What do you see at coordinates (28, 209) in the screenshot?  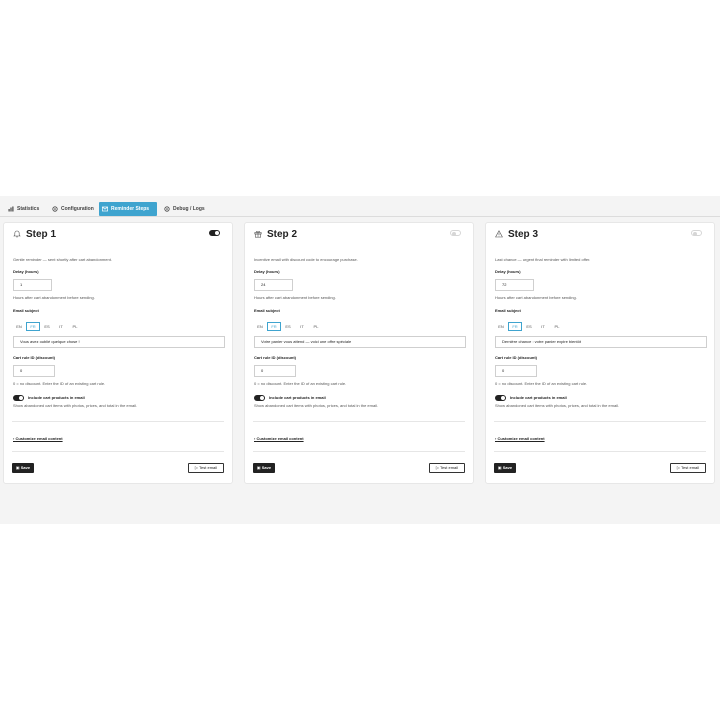 I see `tab-label: Statistics` at bounding box center [28, 209].